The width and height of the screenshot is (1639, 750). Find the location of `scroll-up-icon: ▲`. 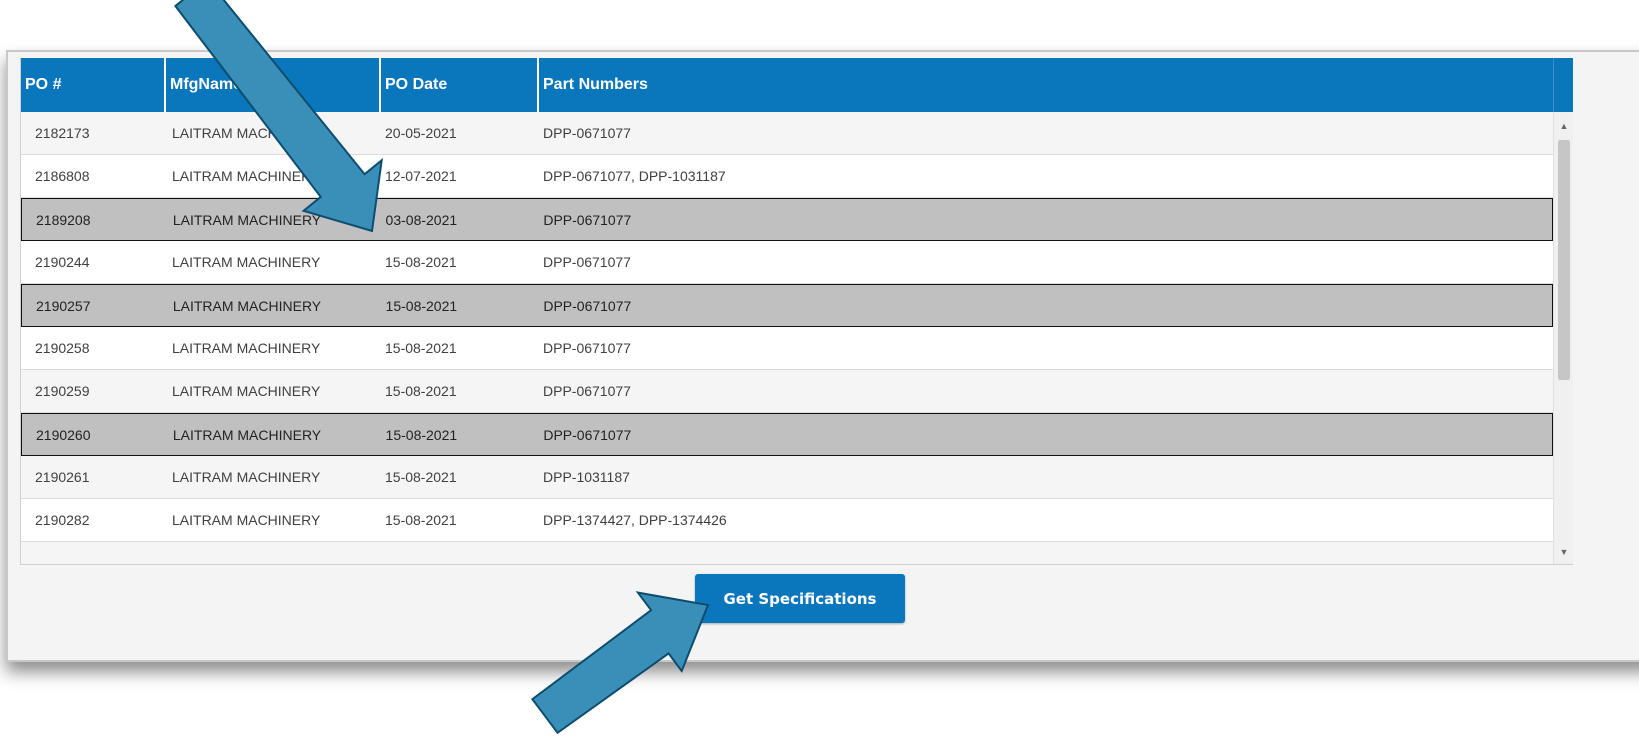

scroll-up-icon: ▲ is located at coordinates (1563, 126).